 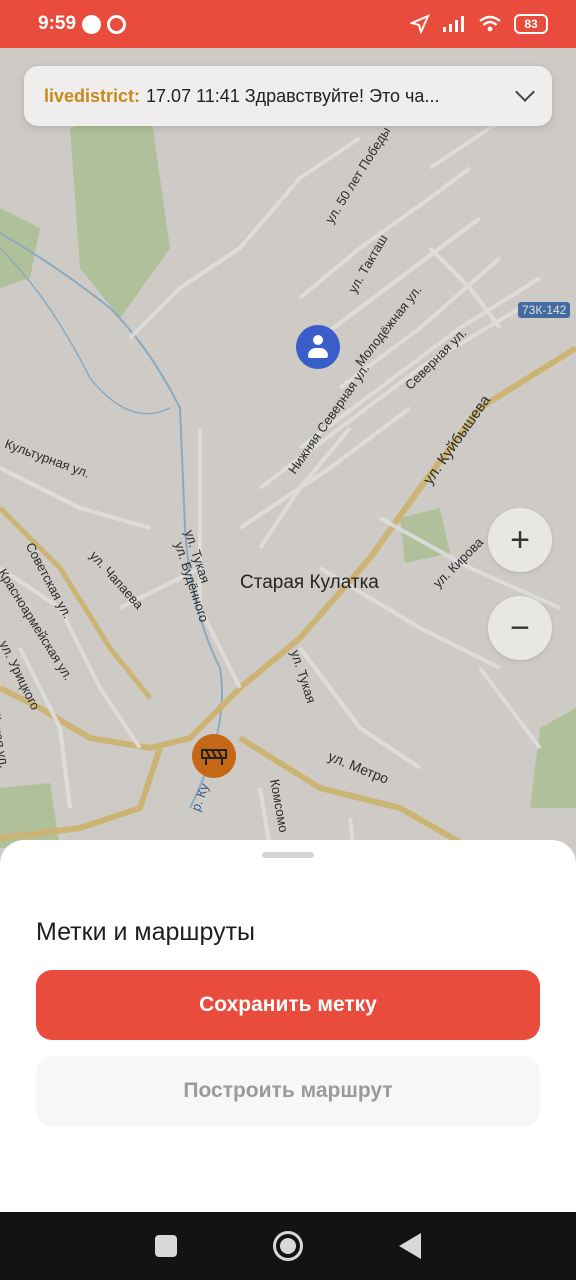 What do you see at coordinates (166, 1246) in the screenshot?
I see `recent-apps-icon` at bounding box center [166, 1246].